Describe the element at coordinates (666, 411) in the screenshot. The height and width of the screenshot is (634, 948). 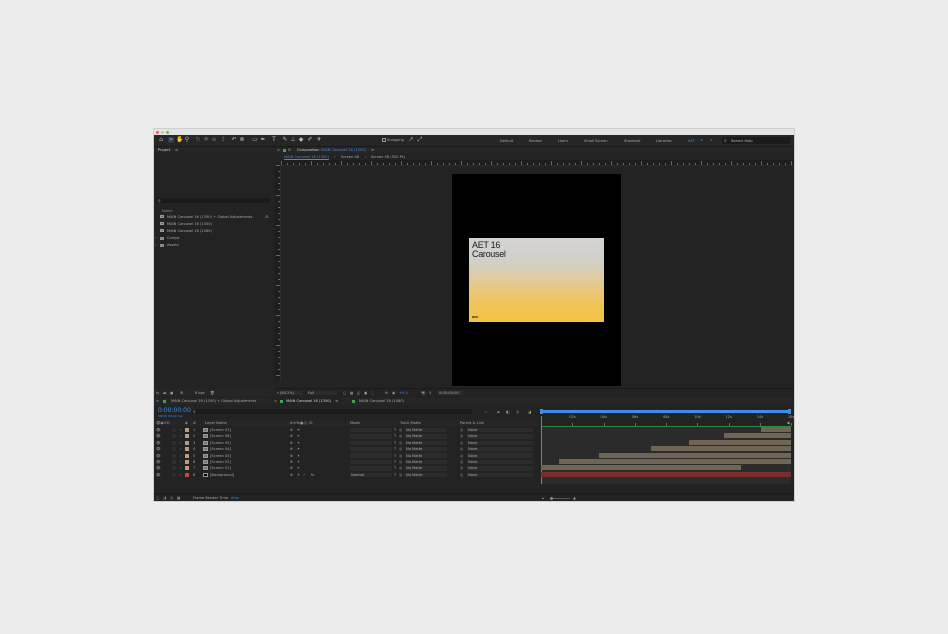
I see `work-area-bar` at that location.